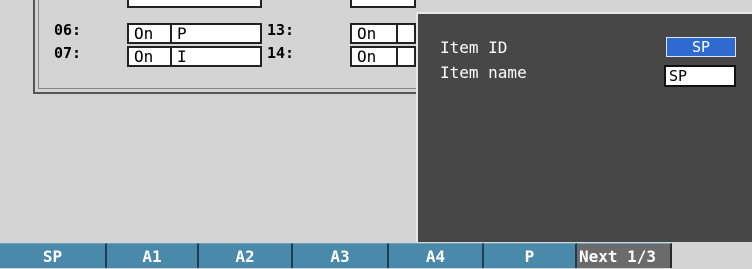 The height and width of the screenshot is (269, 752). Describe the element at coordinates (483, 72) in the screenshot. I see `item-name-label: Item name` at that location.